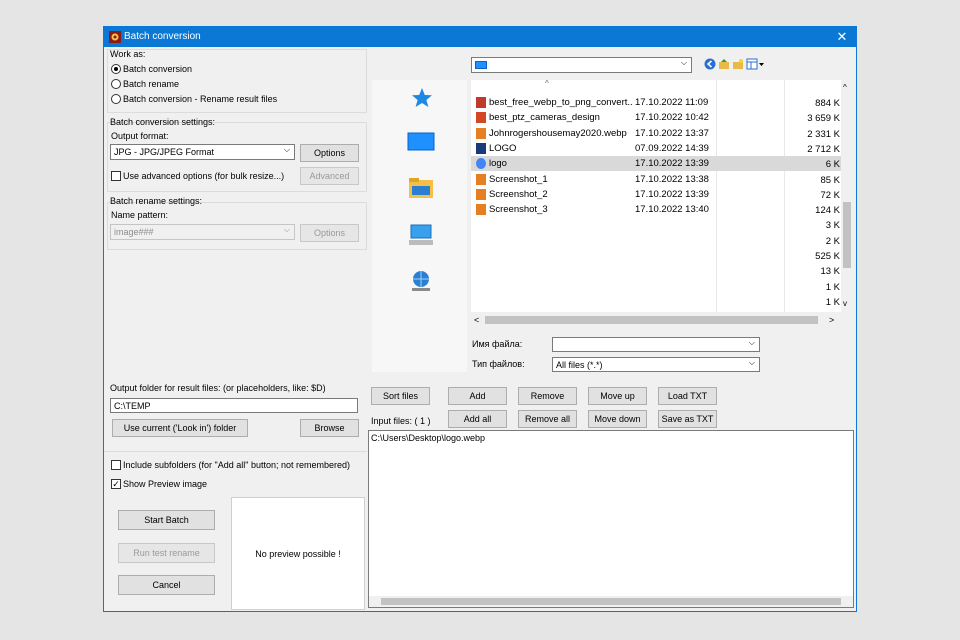 This screenshot has width=960, height=640. Describe the element at coordinates (116, 69) in the screenshot. I see `radio-batch-conversion` at that location.